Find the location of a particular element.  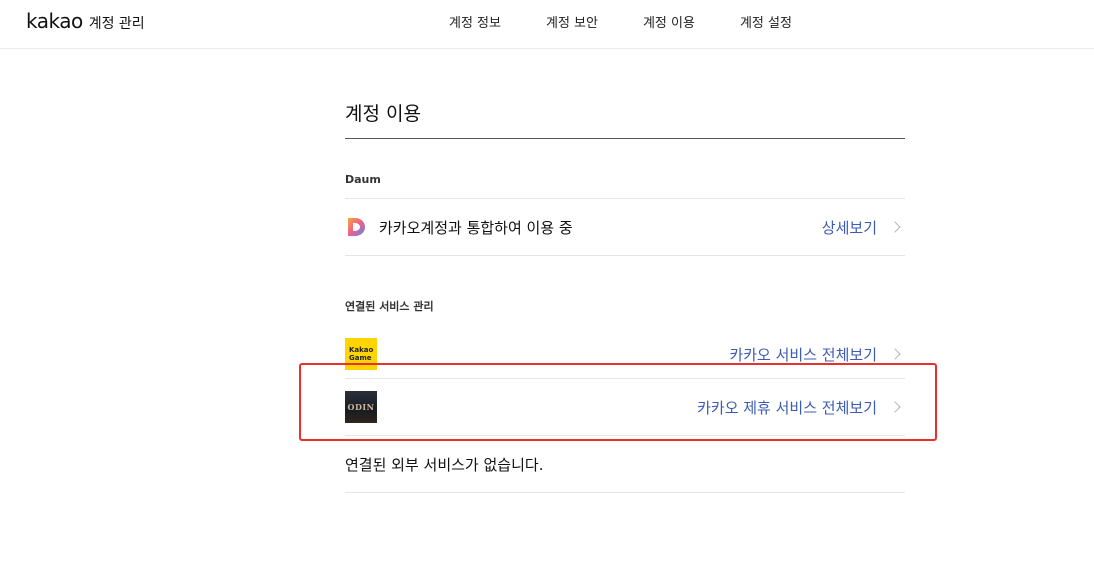

odin-game-icon: ODIN is located at coordinates (361, 407).